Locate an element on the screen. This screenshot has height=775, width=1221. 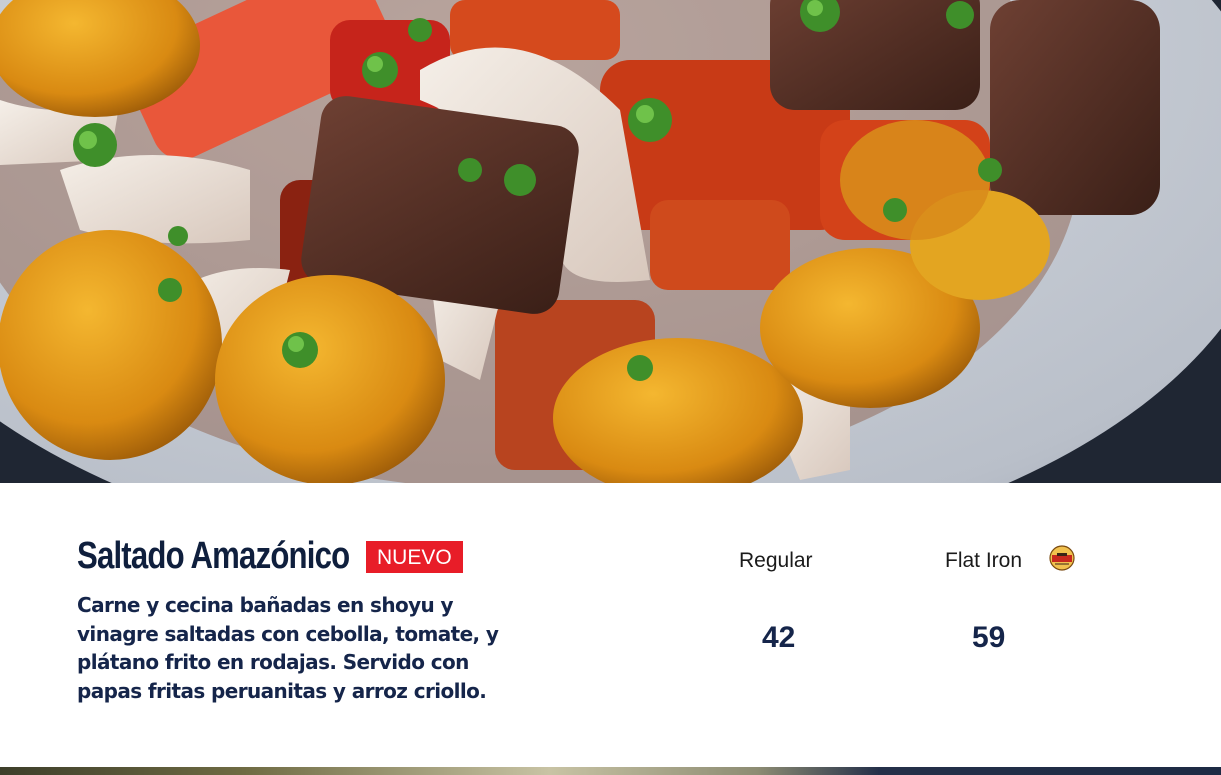
new-badge: NUEVO is located at coordinates (414, 557).